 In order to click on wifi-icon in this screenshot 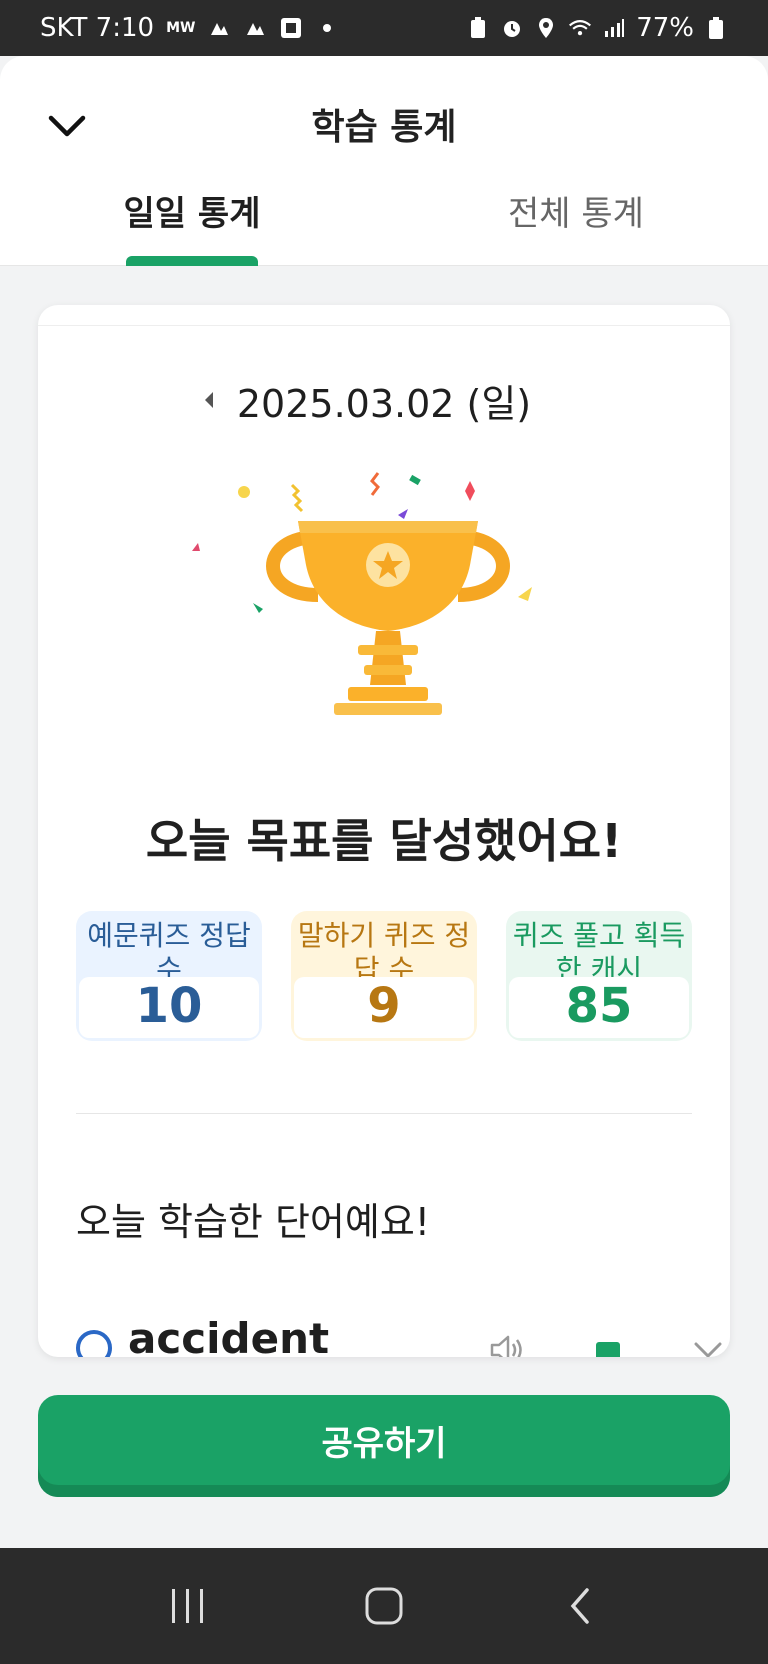, I will do `click(580, 28)`.